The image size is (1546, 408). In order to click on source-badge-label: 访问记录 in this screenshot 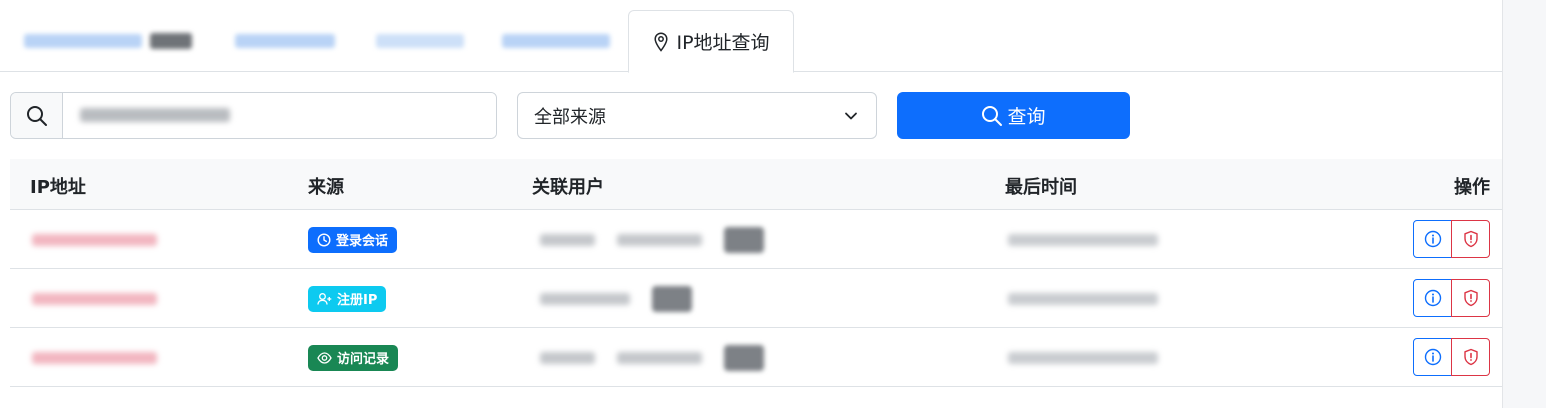, I will do `click(363, 359)`.